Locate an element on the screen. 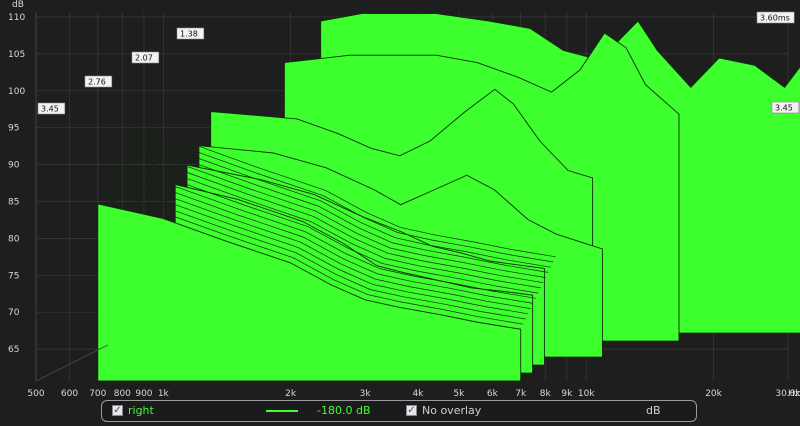  x-tick-label: 500 is located at coordinates (35, 394).